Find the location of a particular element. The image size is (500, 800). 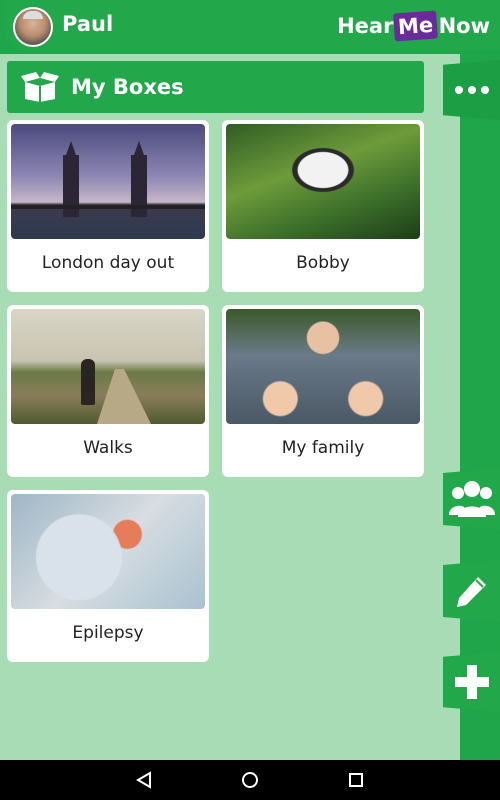

add-button is located at coordinates (471, 682).